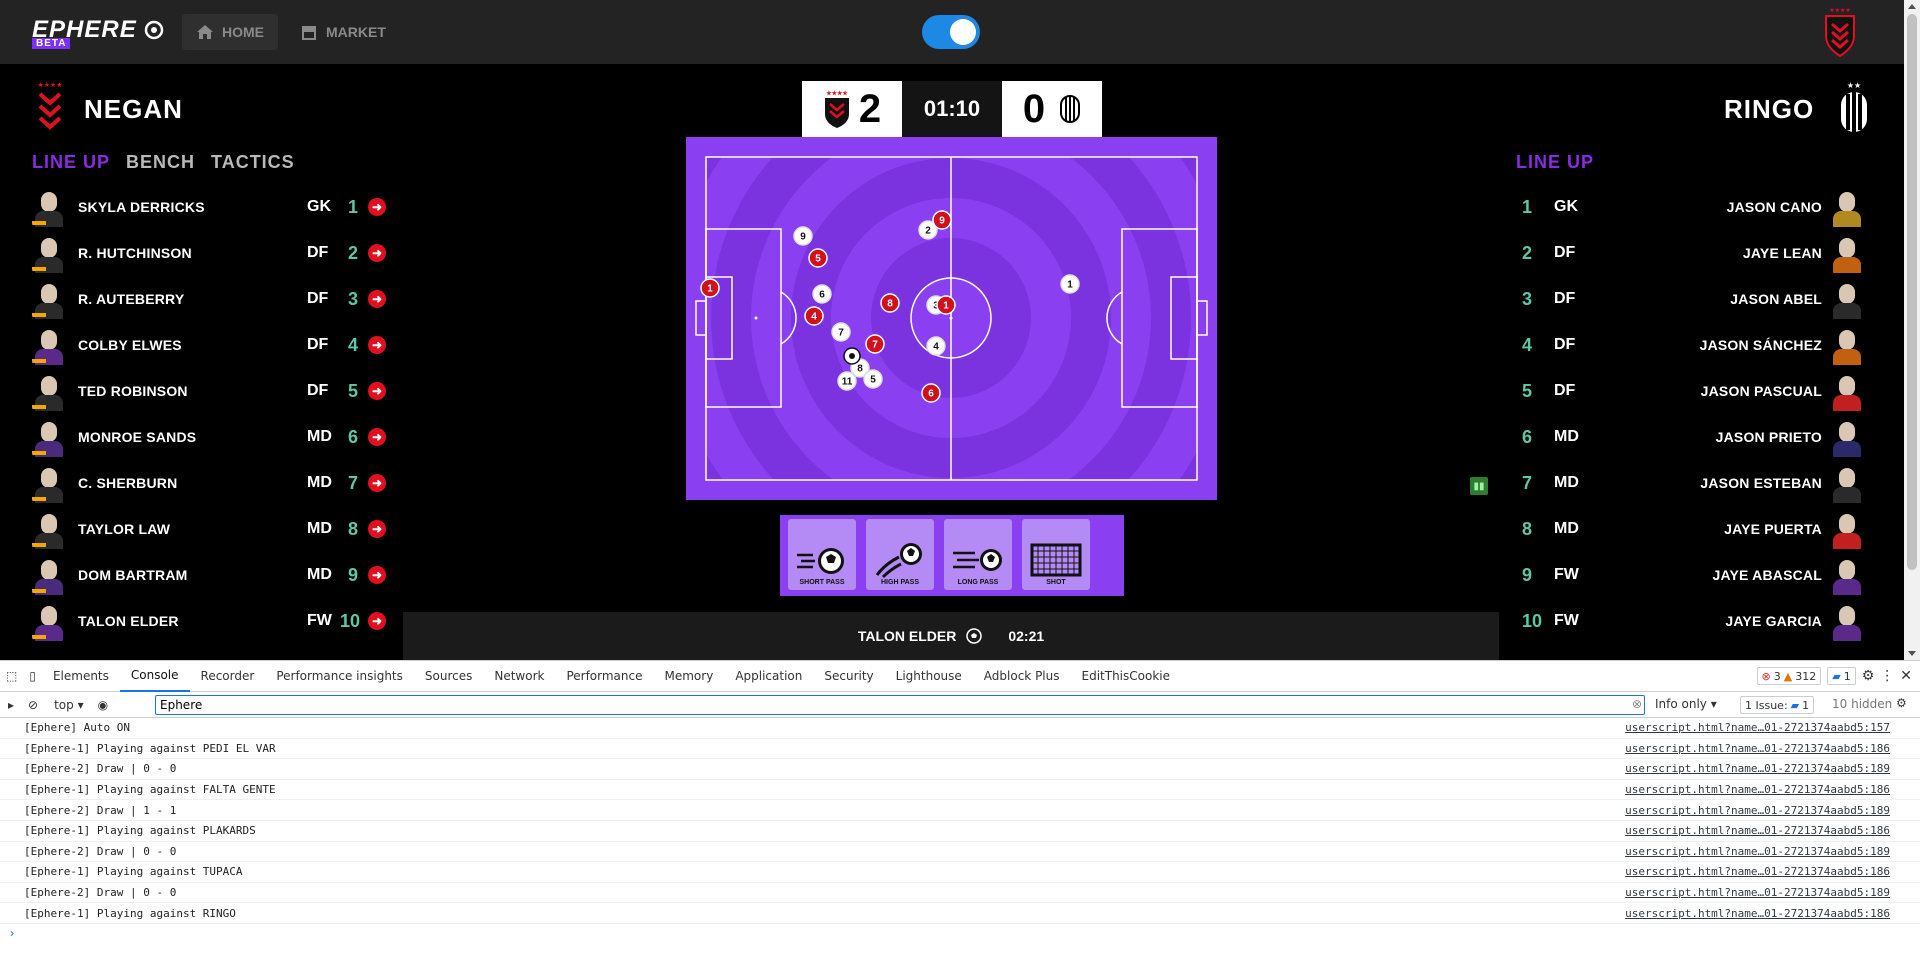  Describe the element at coordinates (1690, 207) in the screenshot. I see `away-player-row: 1 GK JASON CANO` at that location.